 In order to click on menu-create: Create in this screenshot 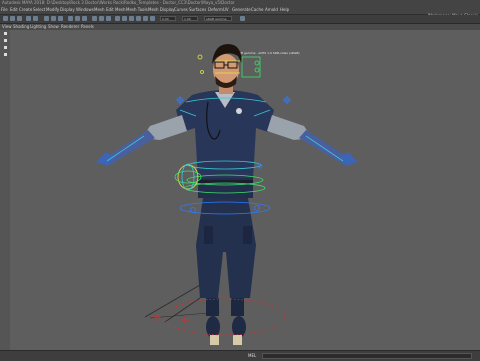, I will do `click(25, 10)`.